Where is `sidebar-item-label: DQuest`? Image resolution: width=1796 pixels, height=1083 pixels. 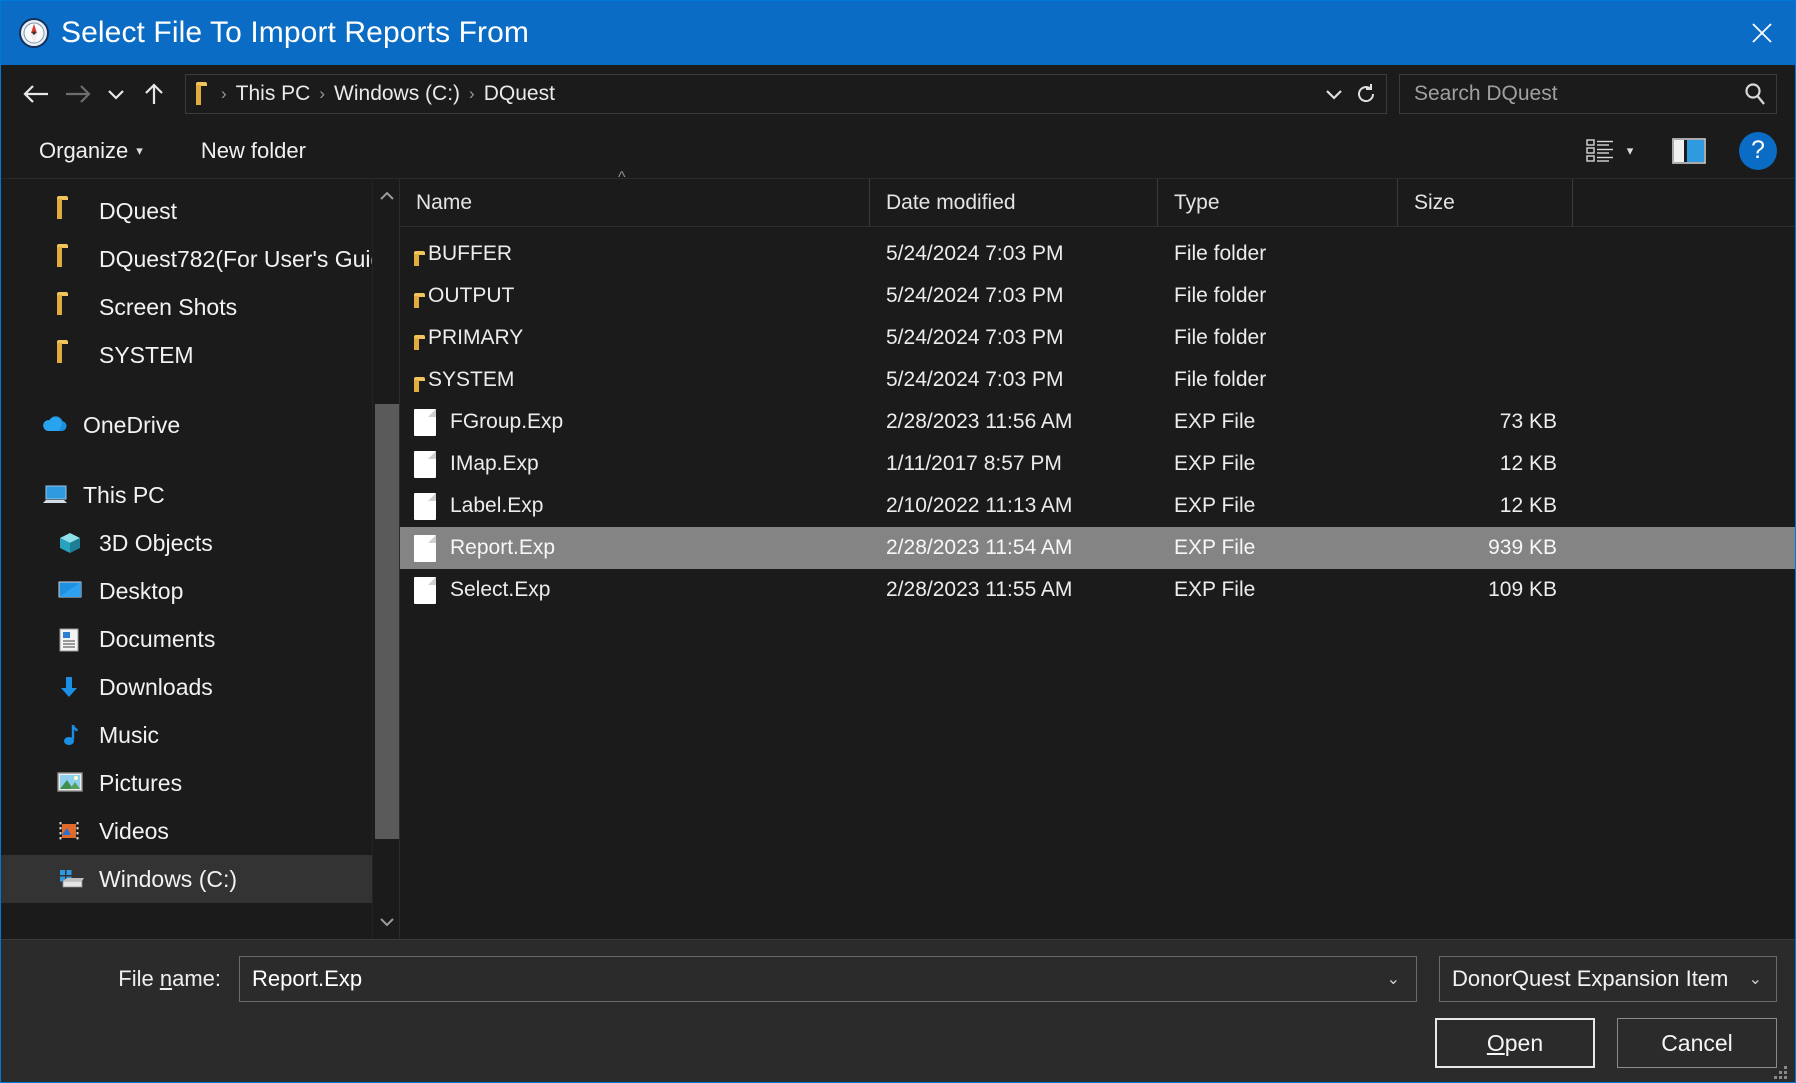 sidebar-item-label: DQuest is located at coordinates (138, 210).